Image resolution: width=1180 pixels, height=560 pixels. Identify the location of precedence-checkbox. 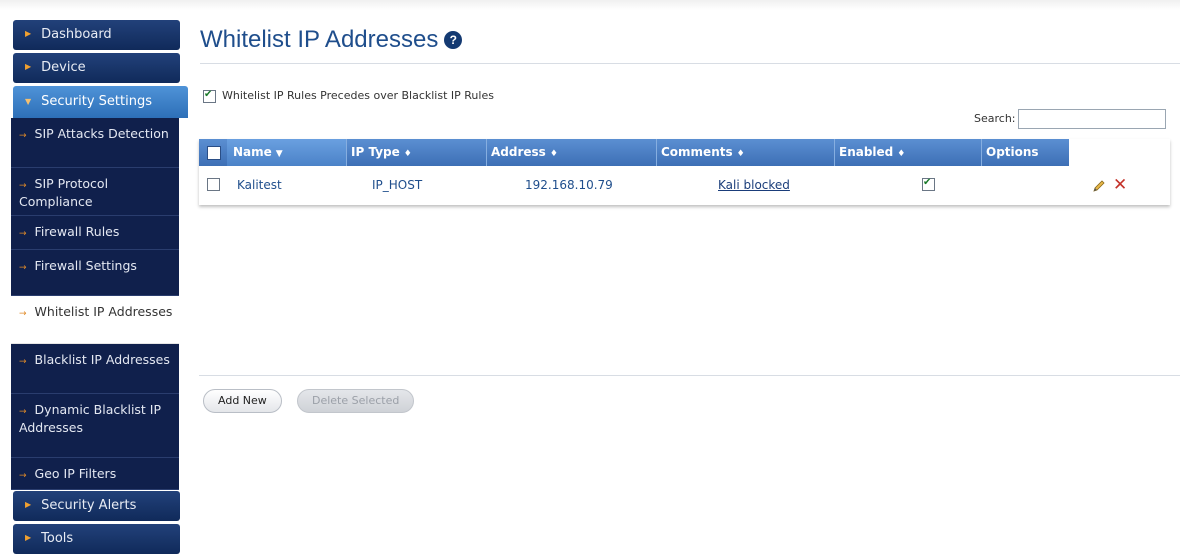
(209, 96).